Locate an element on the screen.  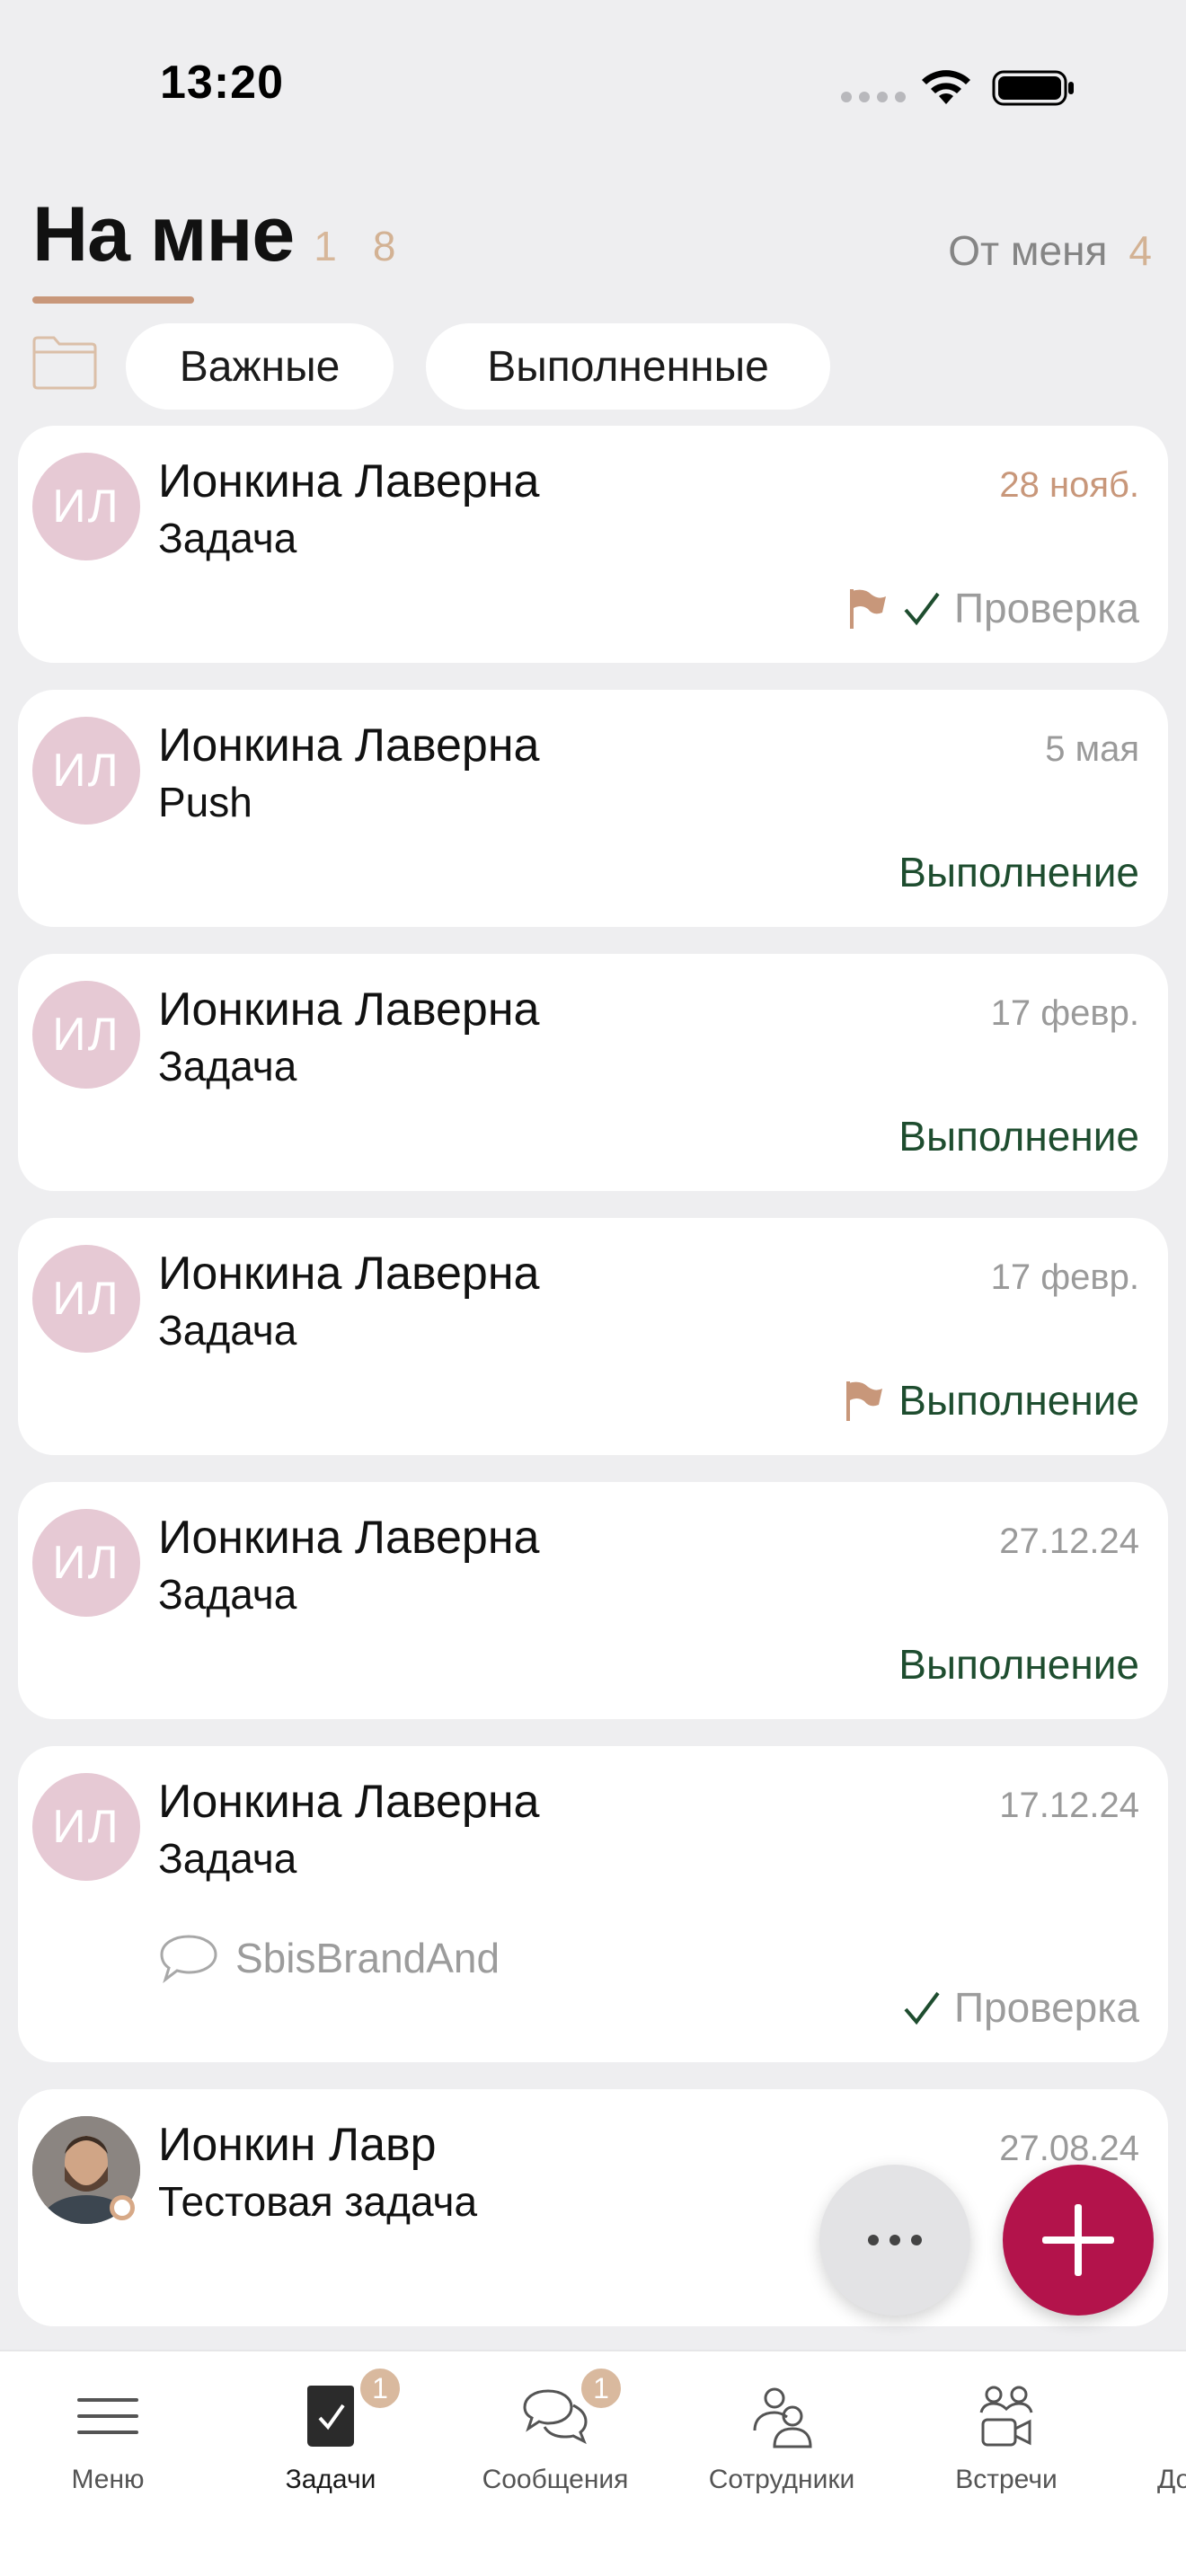
nav-employees: Сотрудники is located at coordinates (782, 2432).